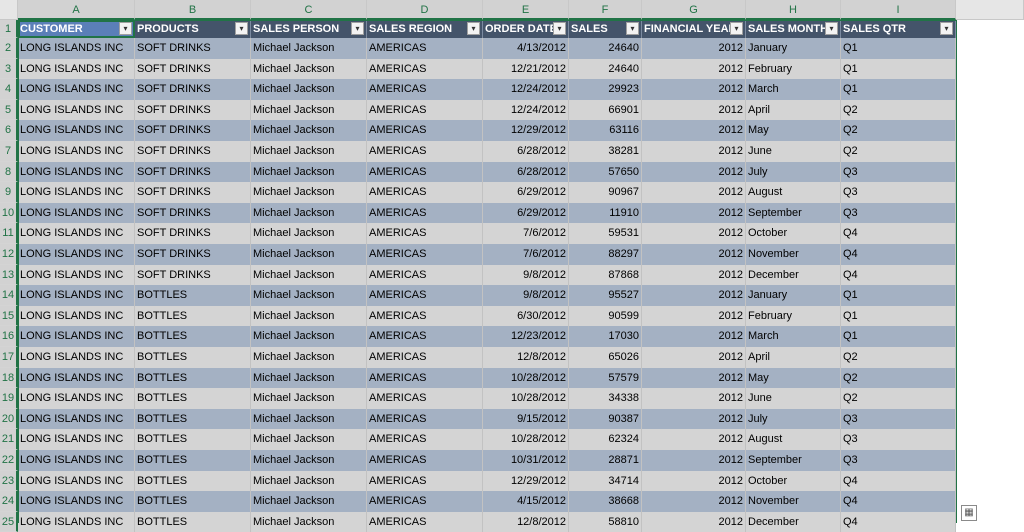  What do you see at coordinates (9, 29) in the screenshot?
I see `row-header-1: 1` at bounding box center [9, 29].